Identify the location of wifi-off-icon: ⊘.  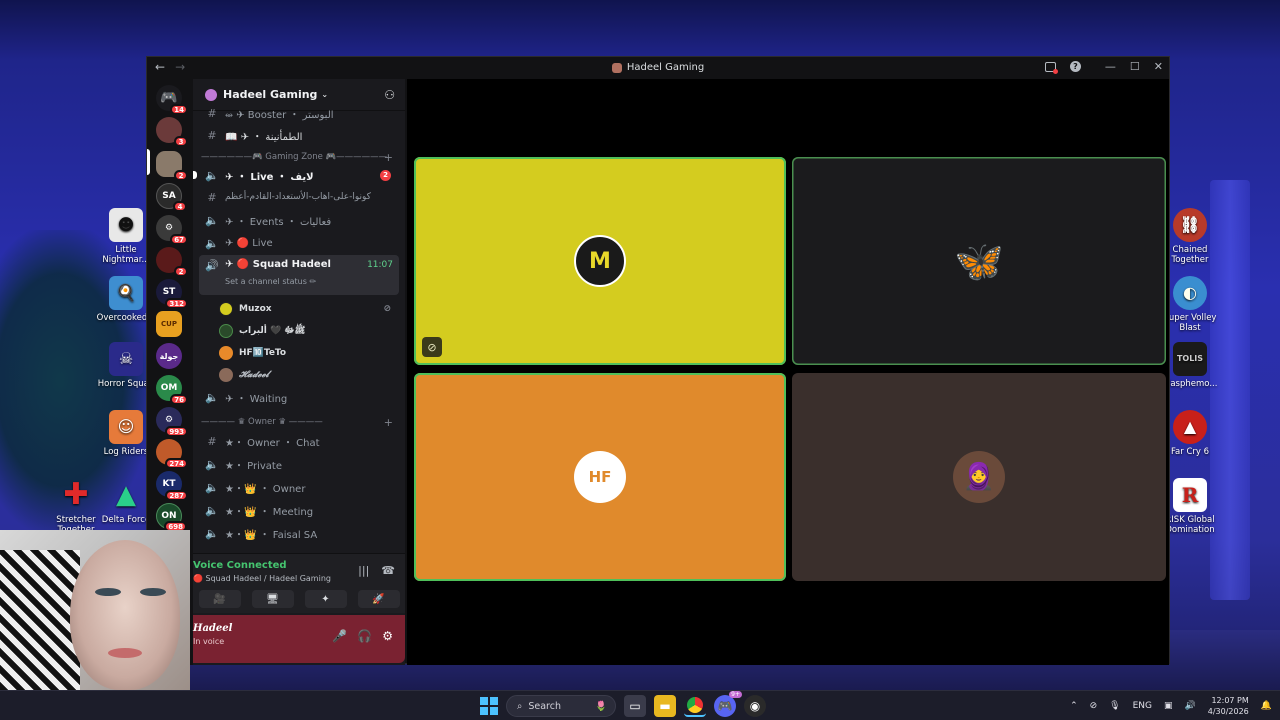
(1094, 706).